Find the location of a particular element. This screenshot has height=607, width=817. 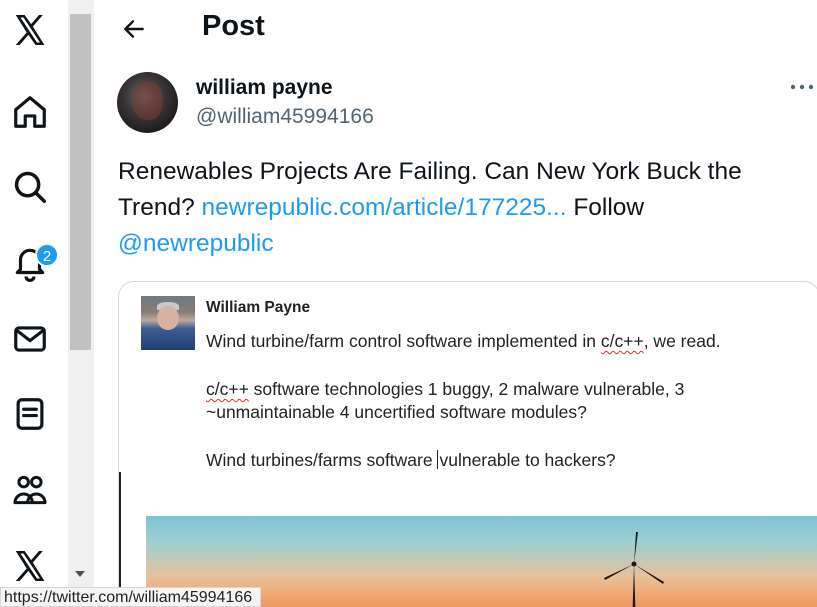

nav-scrollbar is located at coordinates (81, 303).